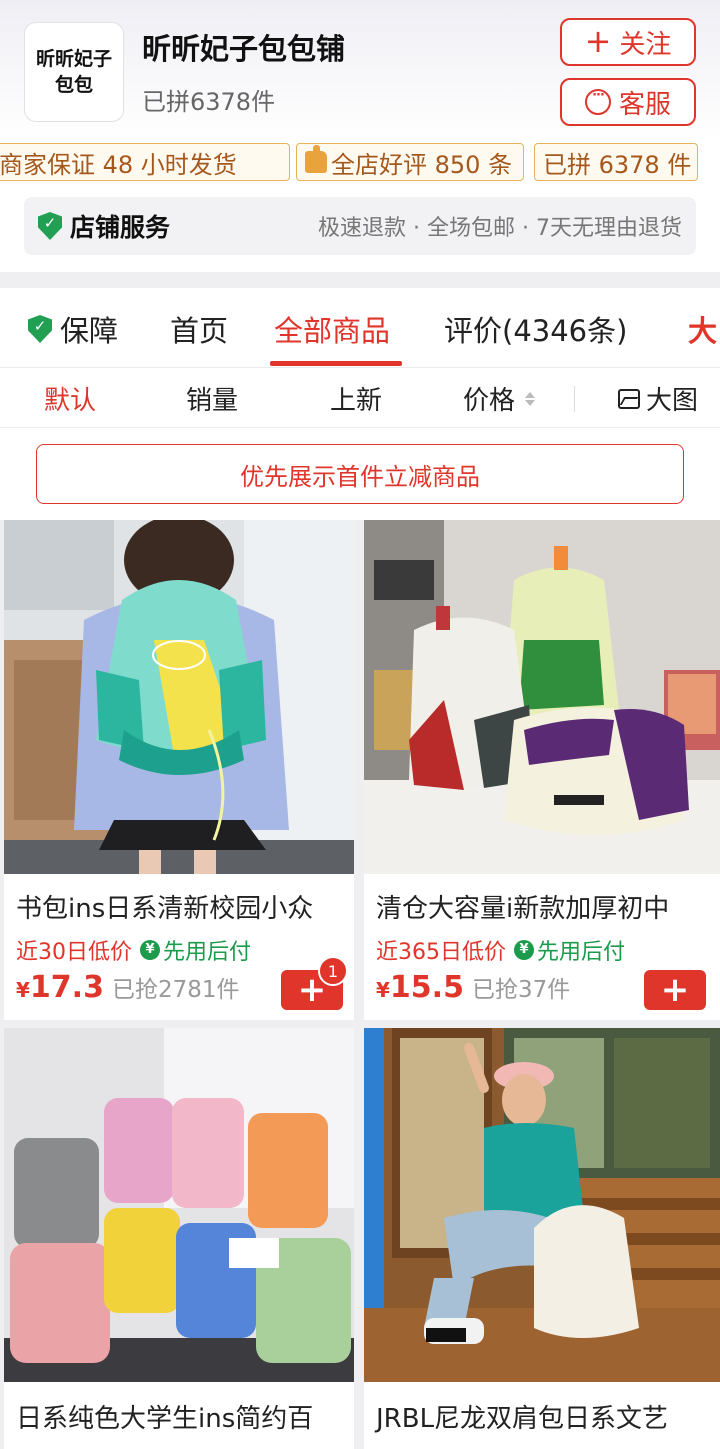 Image resolution: width=720 pixels, height=1449 pixels. What do you see at coordinates (243, 47) in the screenshot?
I see `store-name: 昕昕妃子包包铺` at bounding box center [243, 47].